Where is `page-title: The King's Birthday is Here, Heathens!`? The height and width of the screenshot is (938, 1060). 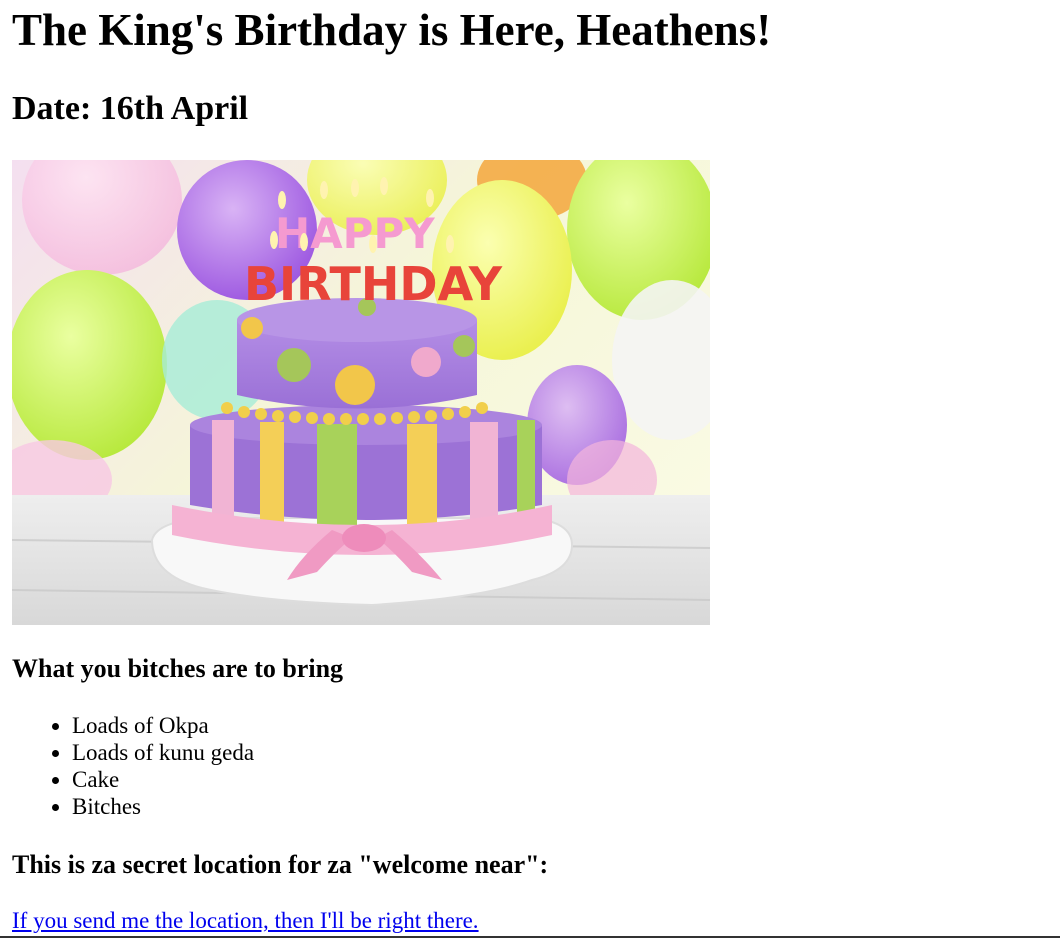 page-title: The King's Birthday is Here, Heathens! is located at coordinates (392, 30).